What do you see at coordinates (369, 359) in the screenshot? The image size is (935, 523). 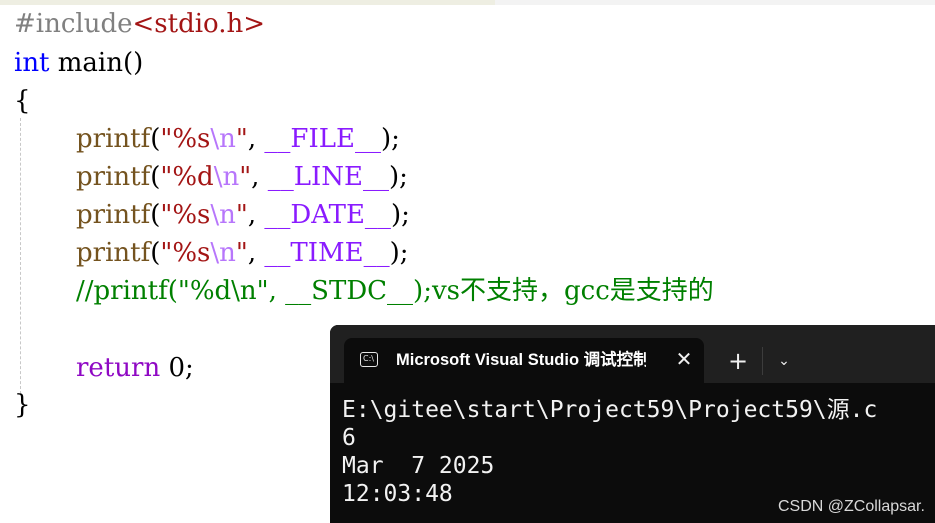 I see `console-icon: C:\` at bounding box center [369, 359].